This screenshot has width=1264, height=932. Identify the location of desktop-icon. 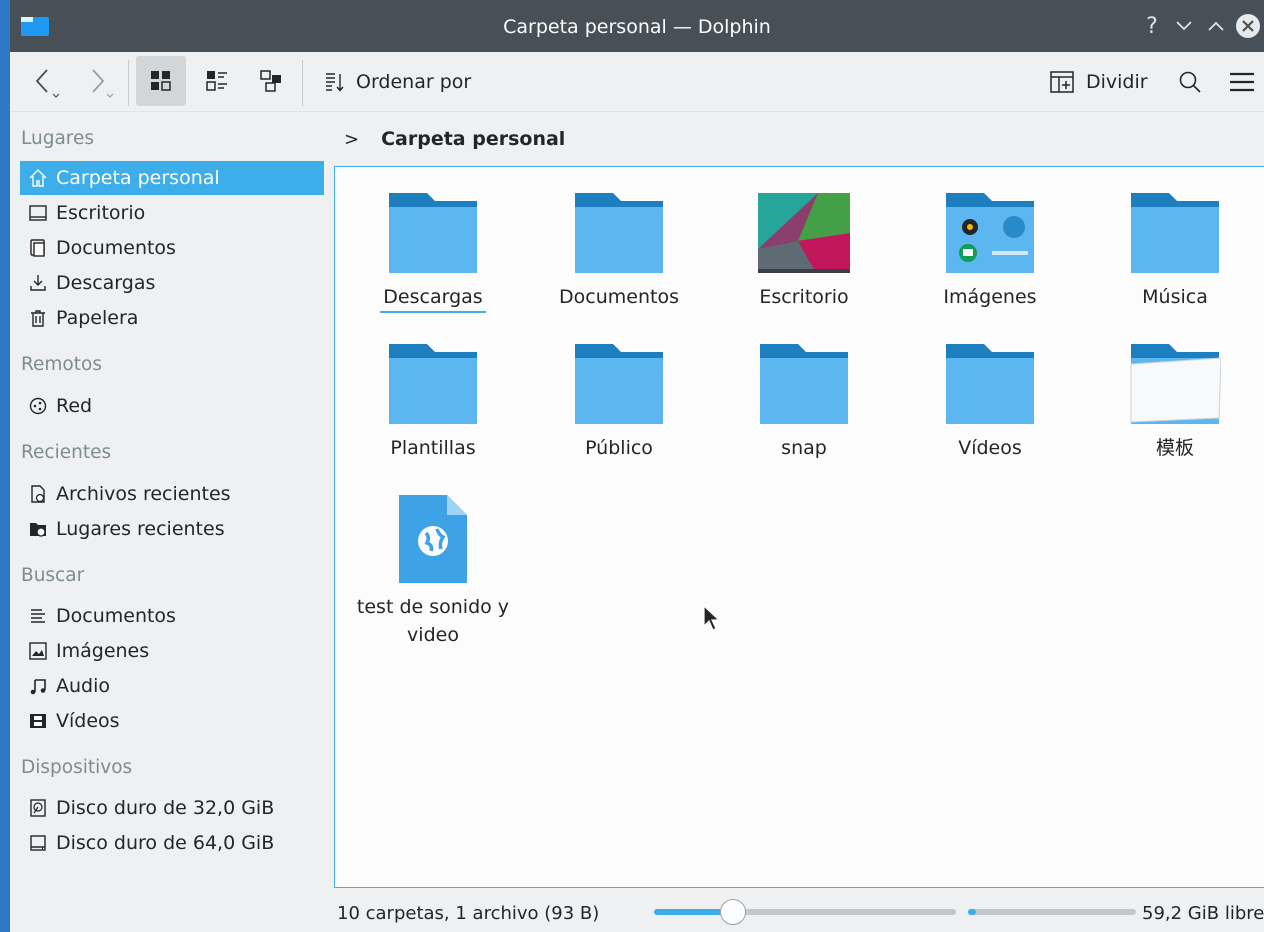
(38, 213).